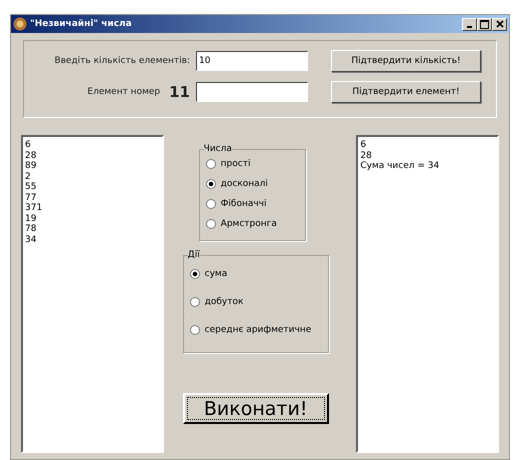 This screenshot has height=460, width=515. What do you see at coordinates (218, 149) in the screenshot?
I see `group-title: Числа` at bounding box center [218, 149].